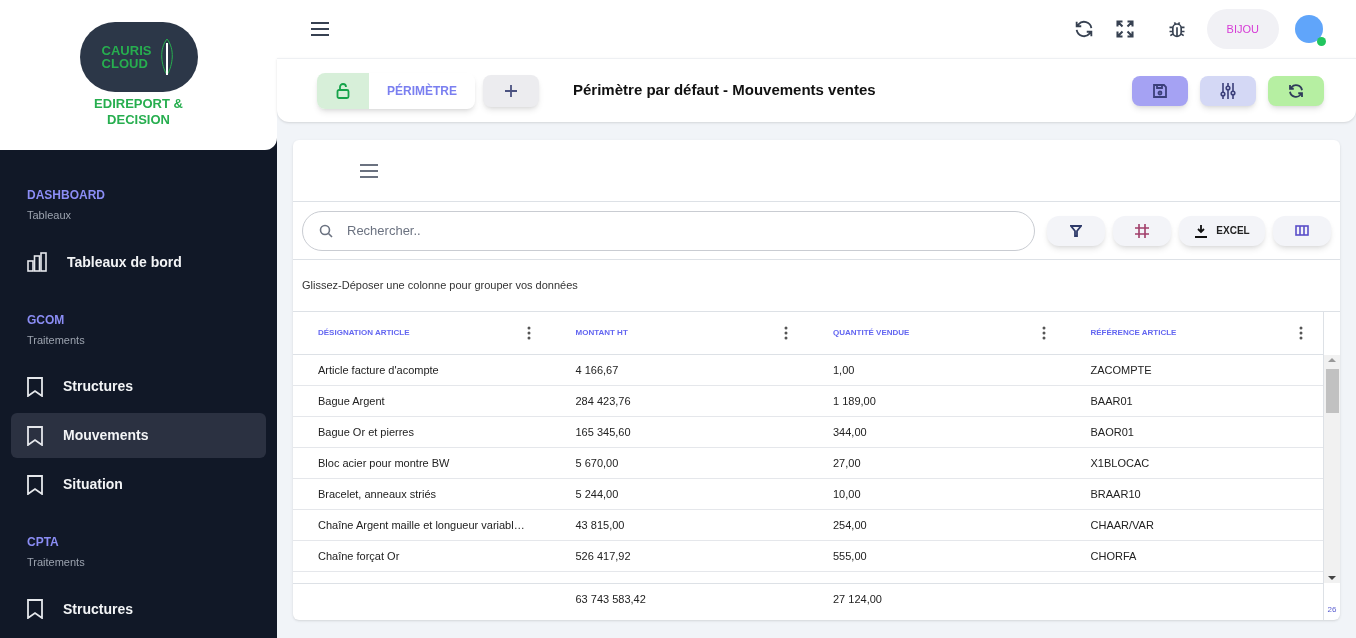 This screenshot has width=1356, height=638. Describe the element at coordinates (937, 333) in the screenshot. I see `column-header: QUANTITÉ VENDUE` at that location.